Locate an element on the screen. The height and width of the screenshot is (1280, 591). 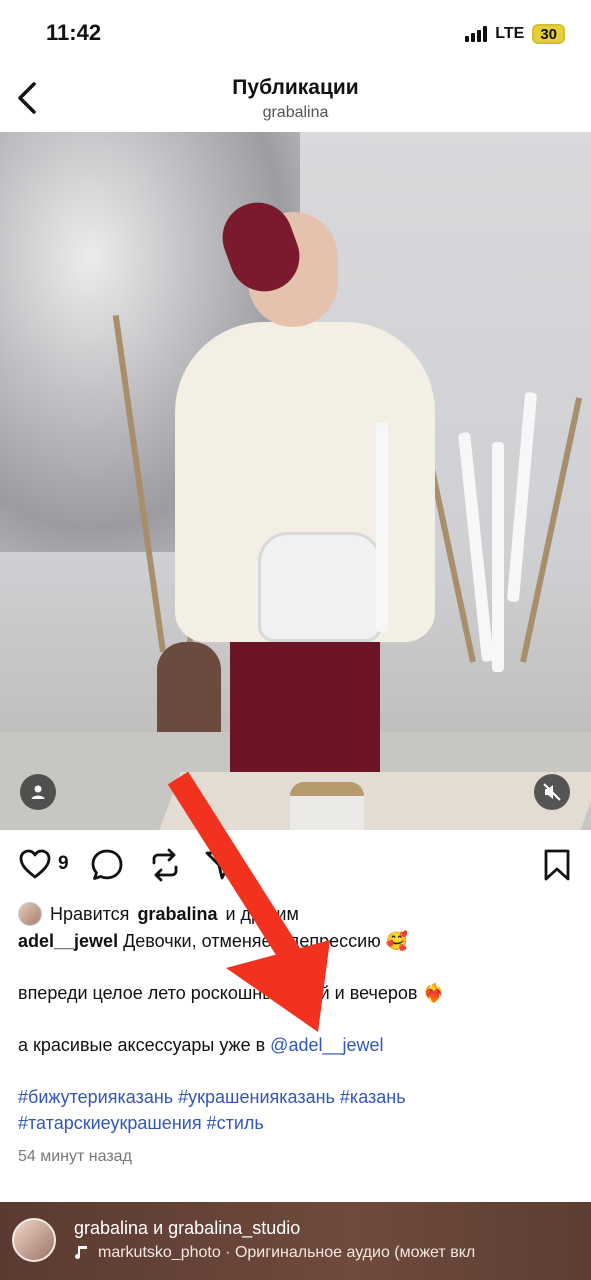
status-indicators: LTE 30 is located at coordinates (515, 34).